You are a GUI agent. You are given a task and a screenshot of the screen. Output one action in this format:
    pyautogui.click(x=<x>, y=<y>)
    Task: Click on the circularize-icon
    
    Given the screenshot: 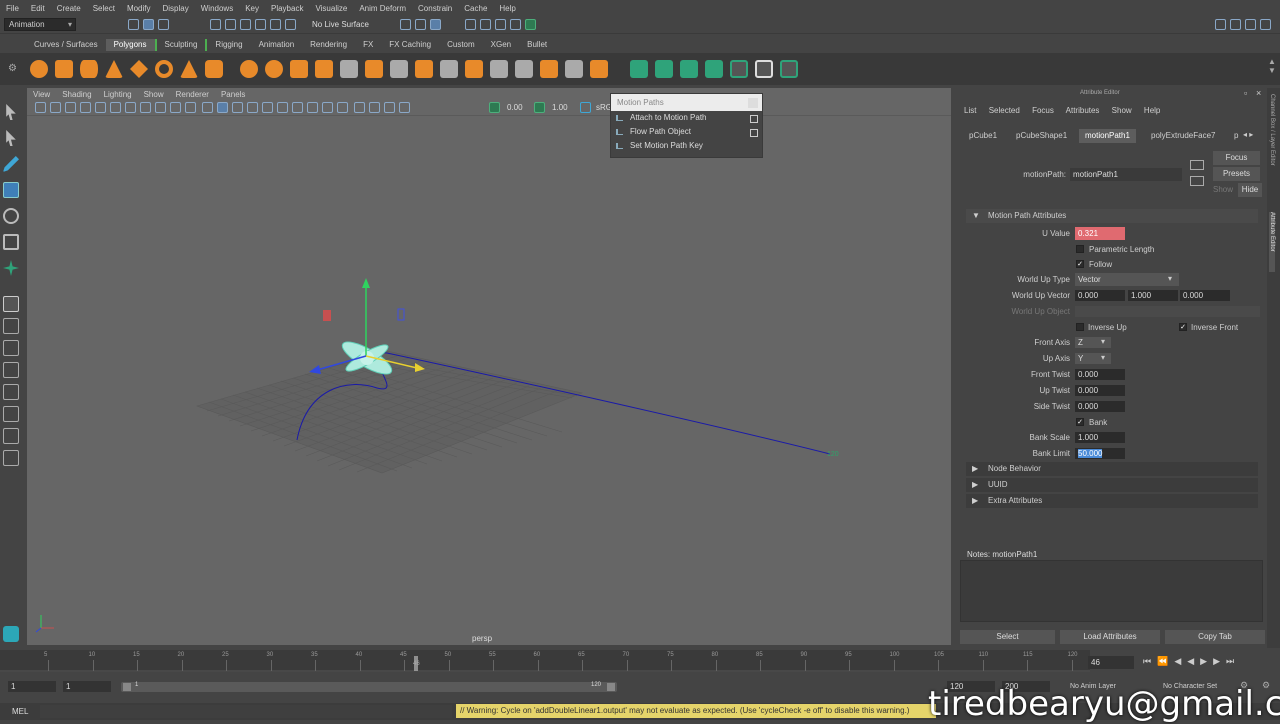 What is the action you would take?
    pyautogui.click(x=574, y=69)
    